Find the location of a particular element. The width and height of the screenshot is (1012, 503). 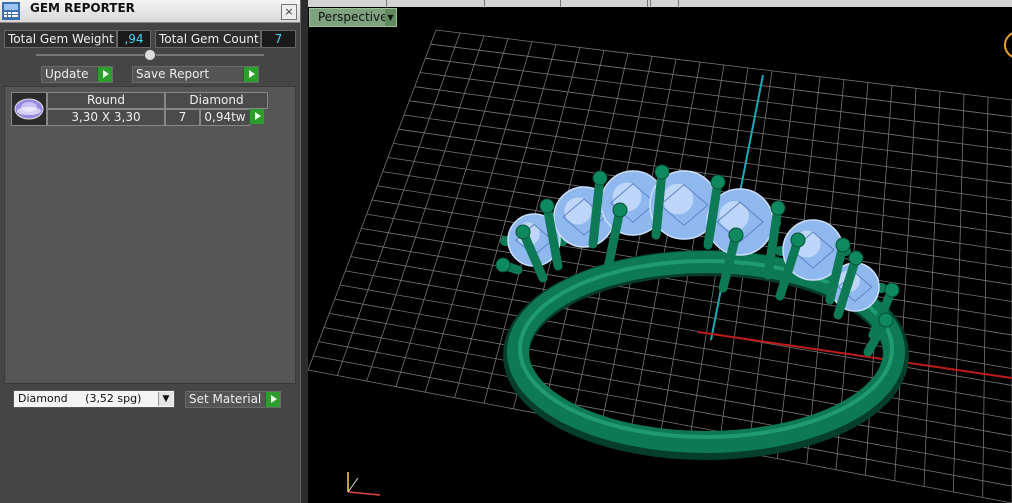

gem-weight-cell: 0,94tw is located at coordinates (225, 117).